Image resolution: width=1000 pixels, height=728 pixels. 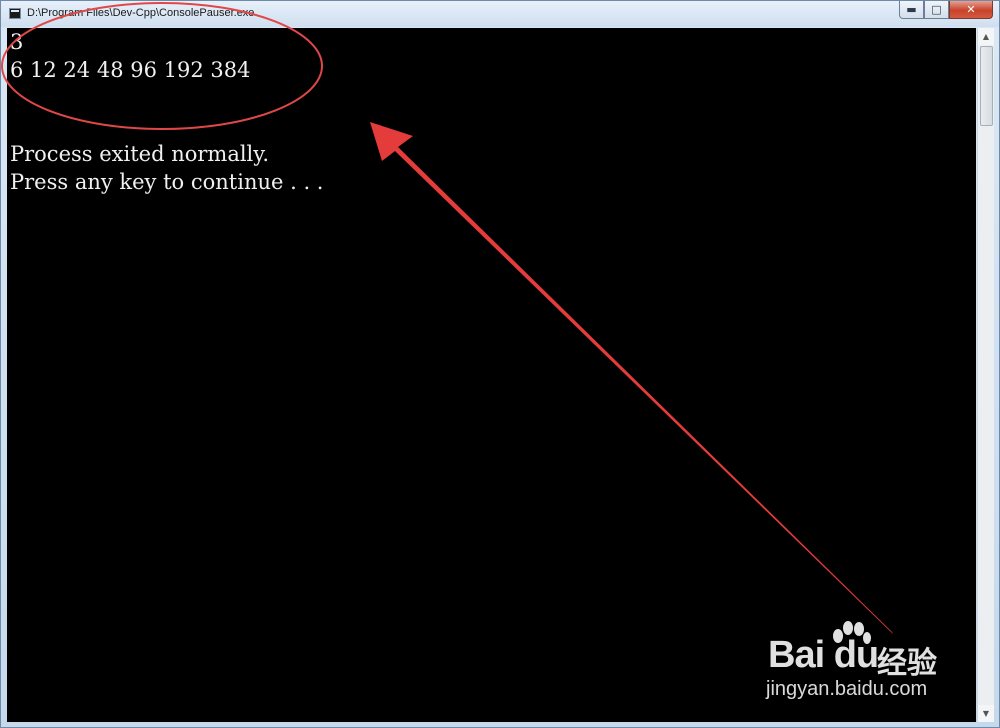 I want to click on jingyan-text: 经验, so click(x=907, y=663).